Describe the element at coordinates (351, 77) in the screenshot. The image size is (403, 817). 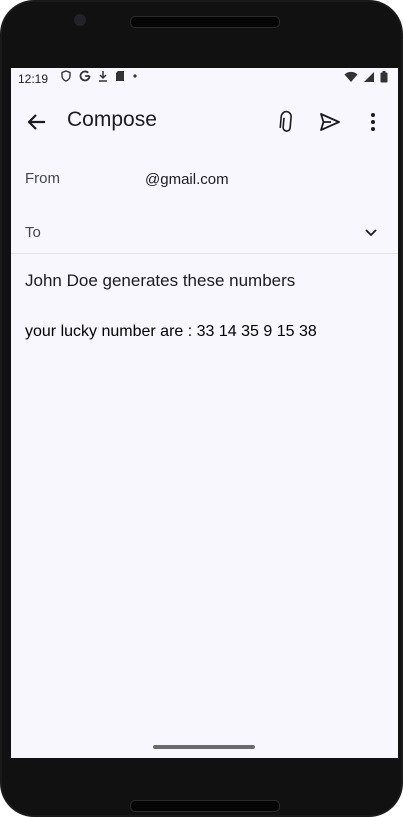
I see `wifi-icon` at that location.